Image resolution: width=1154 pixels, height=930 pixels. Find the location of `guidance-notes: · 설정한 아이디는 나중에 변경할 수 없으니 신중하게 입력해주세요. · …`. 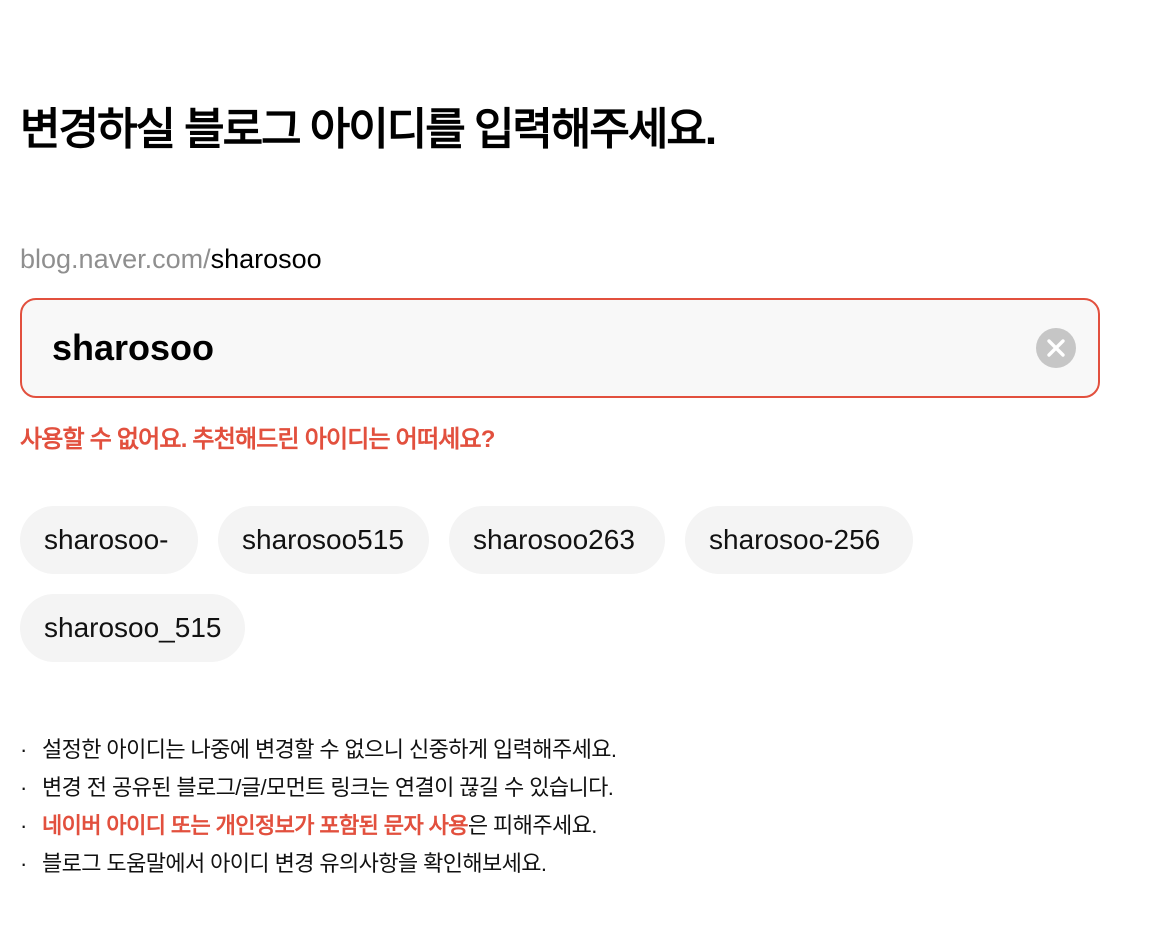

guidance-notes: · 설정한 아이디는 나중에 변경할 수 없으니 신중하게 입력해주세요. · … is located at coordinates (318, 807).